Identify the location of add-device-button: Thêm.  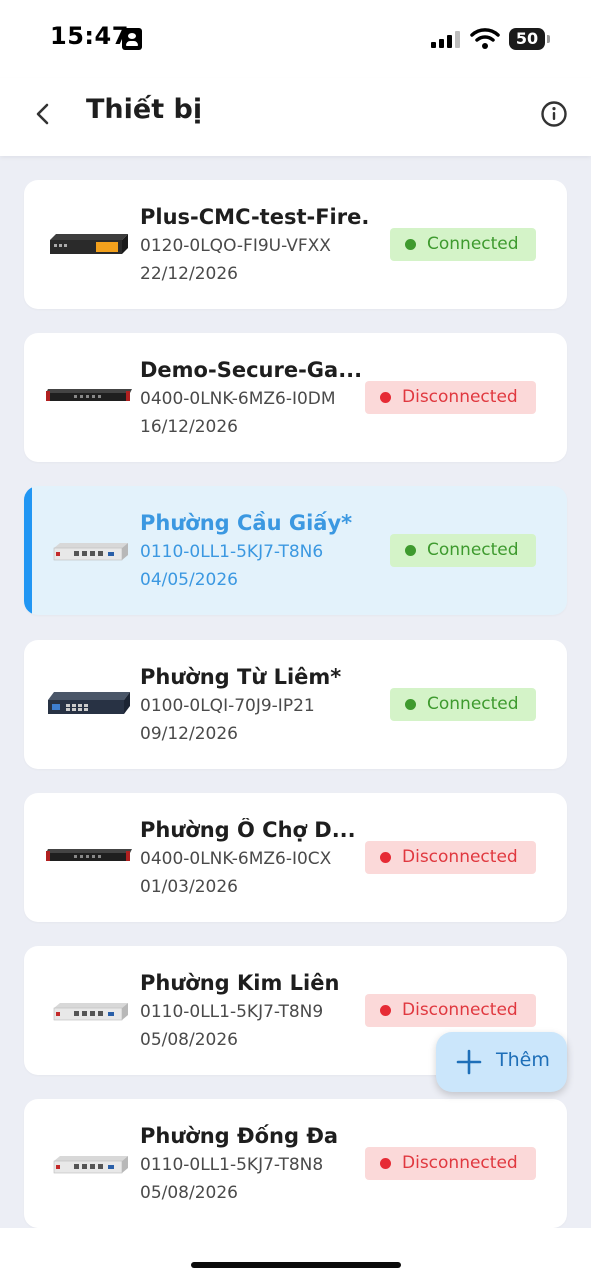
(501, 1062).